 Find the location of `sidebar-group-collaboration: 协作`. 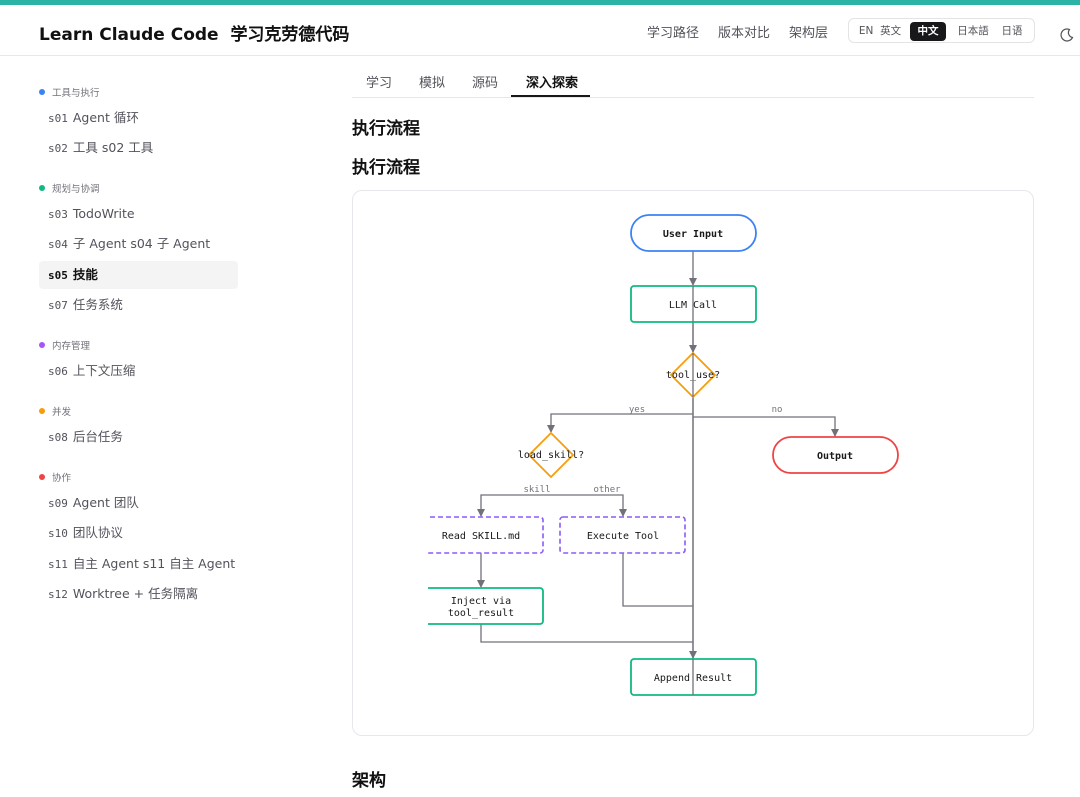

sidebar-group-collaboration: 协作 is located at coordinates (55, 477).